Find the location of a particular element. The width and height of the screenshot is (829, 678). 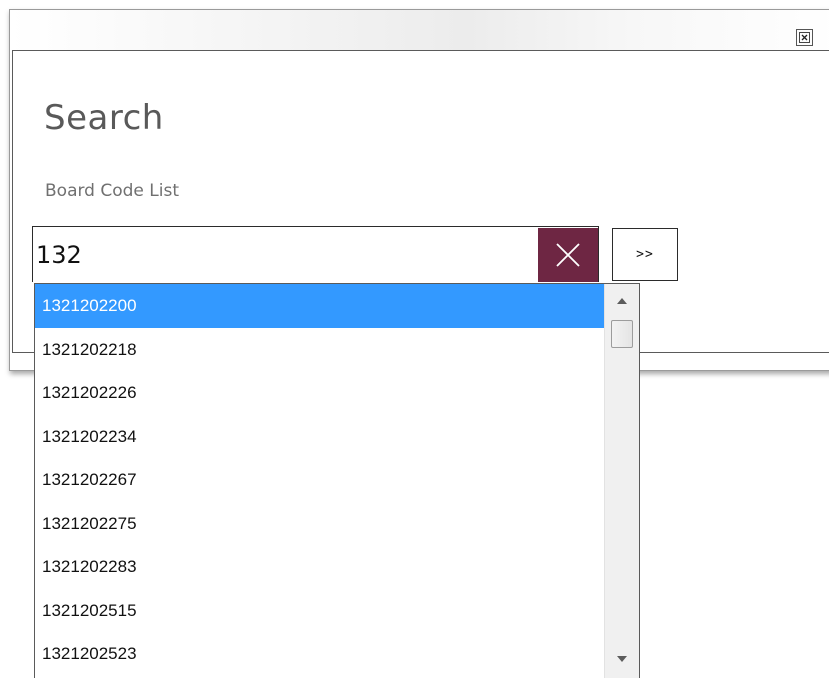

dropdown-option: 1321202523 is located at coordinates (319, 654).